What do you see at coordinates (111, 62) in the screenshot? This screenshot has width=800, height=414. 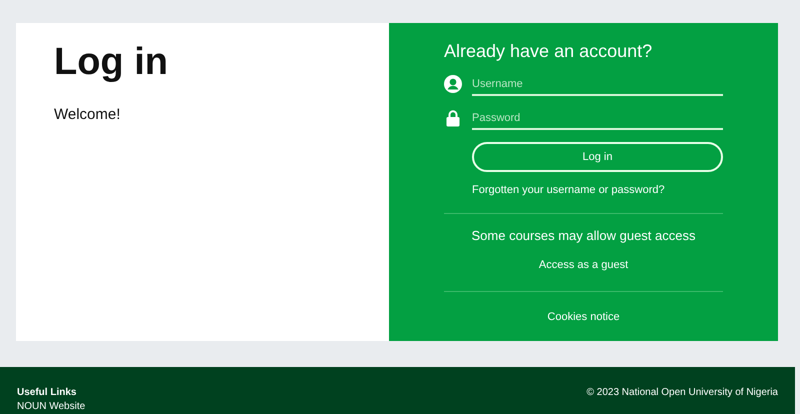 I see `page-title: Log in` at bounding box center [111, 62].